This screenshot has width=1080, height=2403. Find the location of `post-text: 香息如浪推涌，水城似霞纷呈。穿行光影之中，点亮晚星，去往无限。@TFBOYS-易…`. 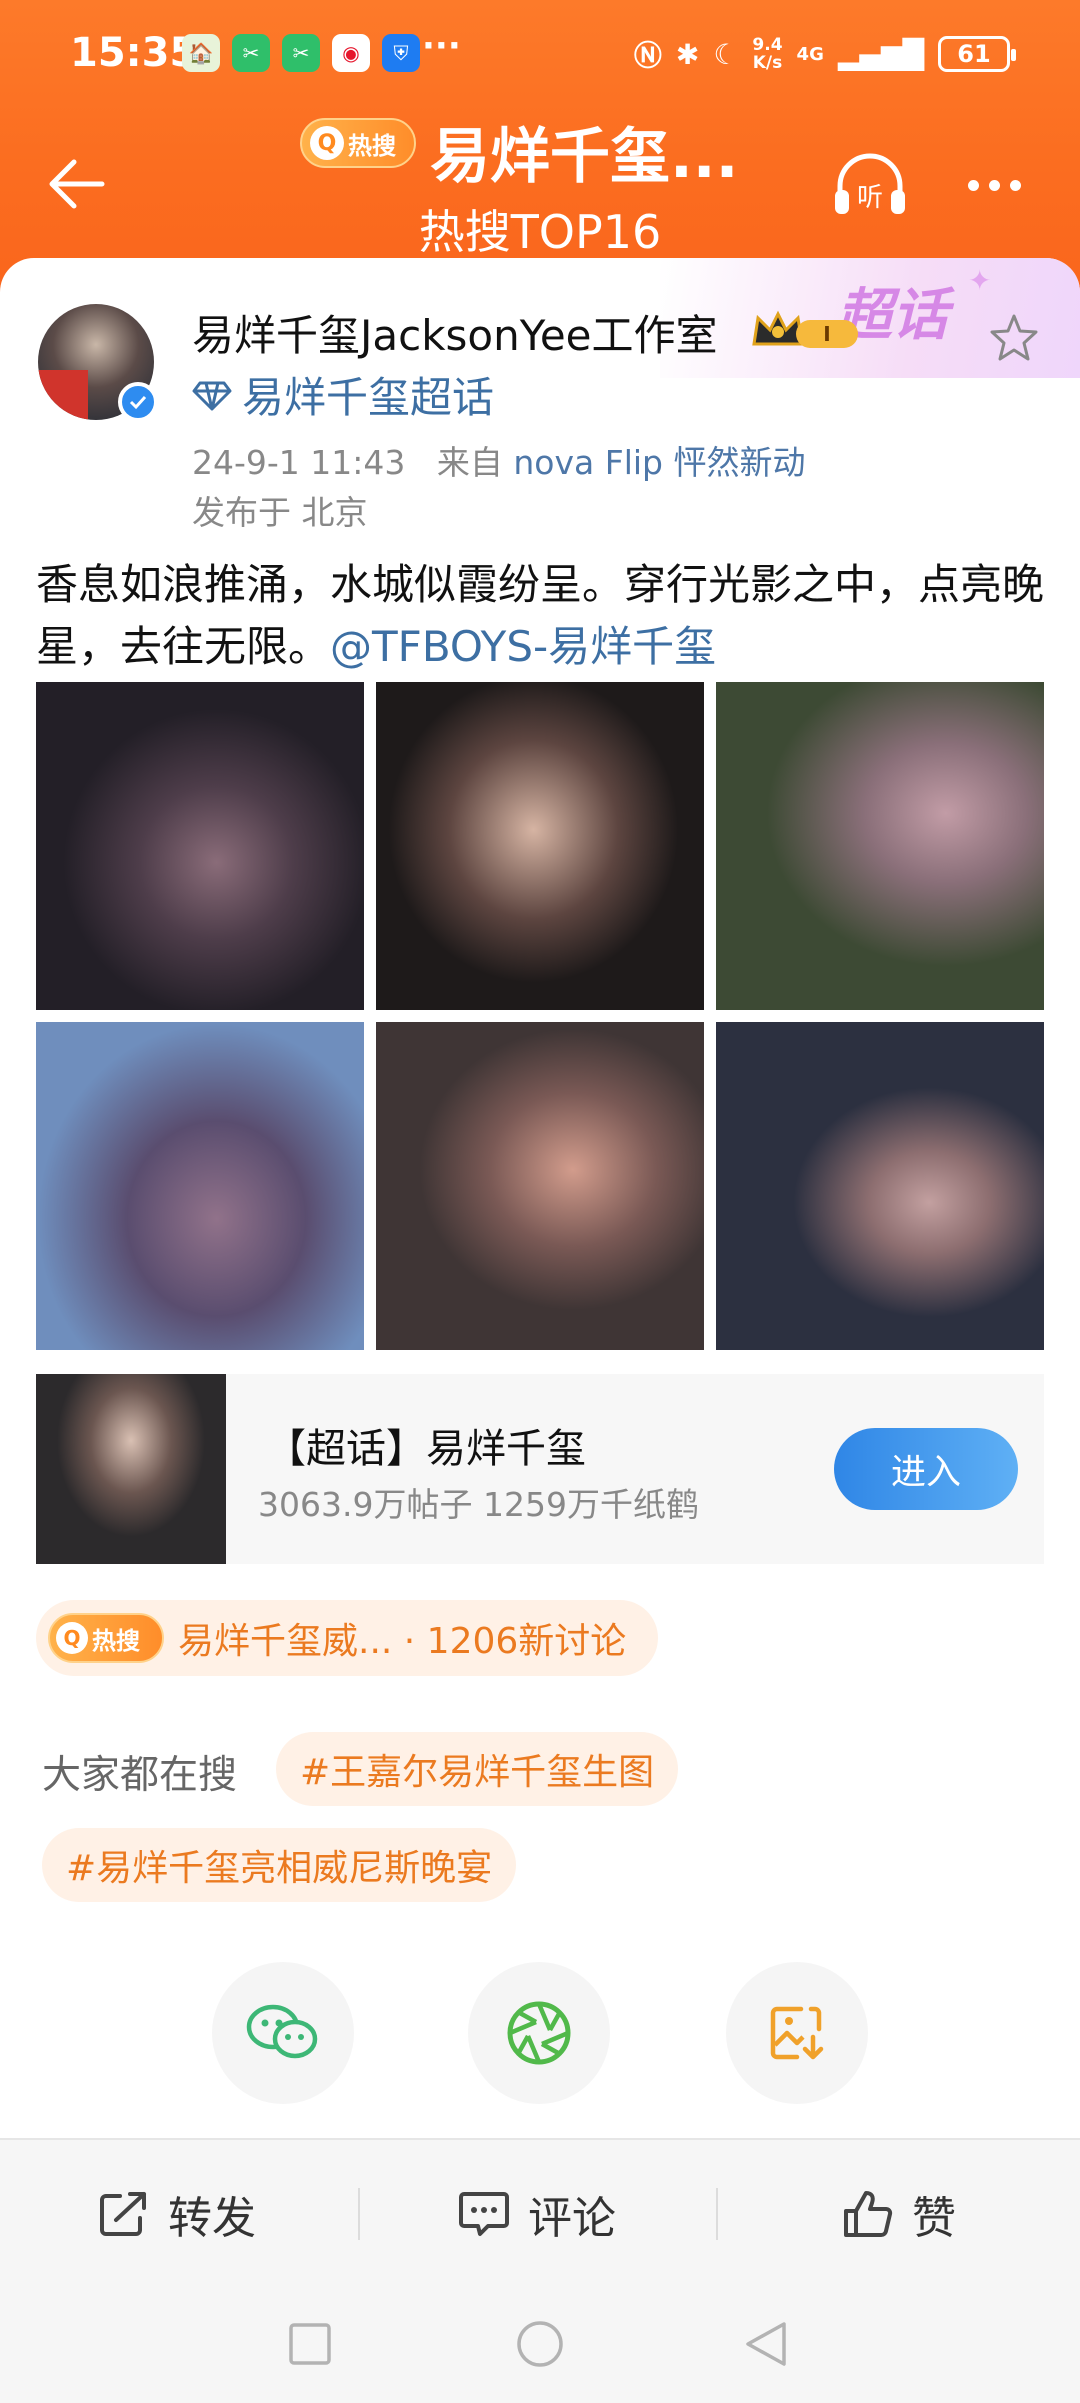

post-text: 香息如浪推涌，水城似霞纷呈。穿行光影之中，点亮晚星，去往无限。@TFBOYS-易… is located at coordinates (541, 616).